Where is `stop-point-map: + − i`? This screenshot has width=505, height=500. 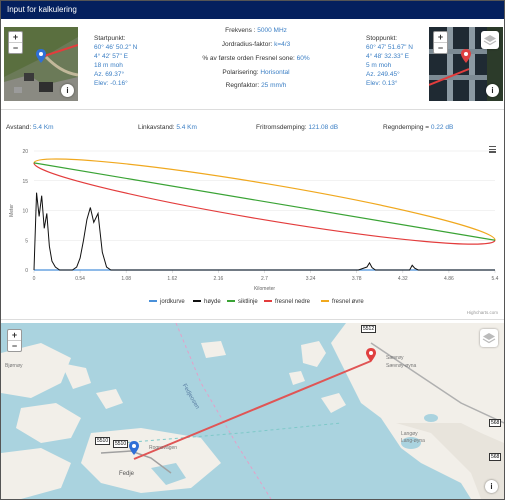 stop-point-map: + − i is located at coordinates (466, 64).